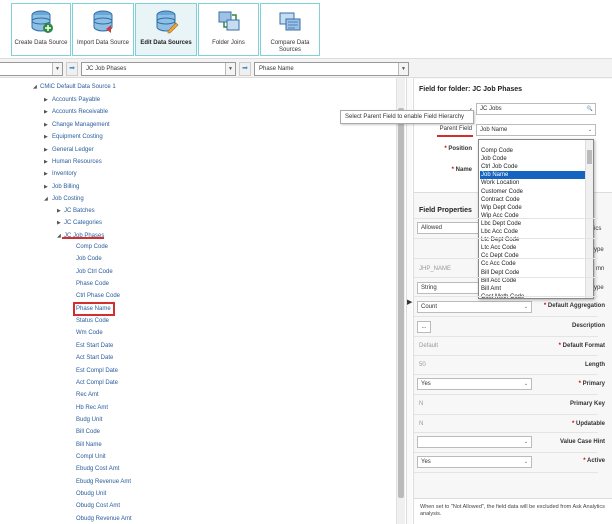 This screenshot has height=524, width=612. What do you see at coordinates (91, 494) in the screenshot?
I see `tree-field-node: Obudg Unit` at bounding box center [91, 494].